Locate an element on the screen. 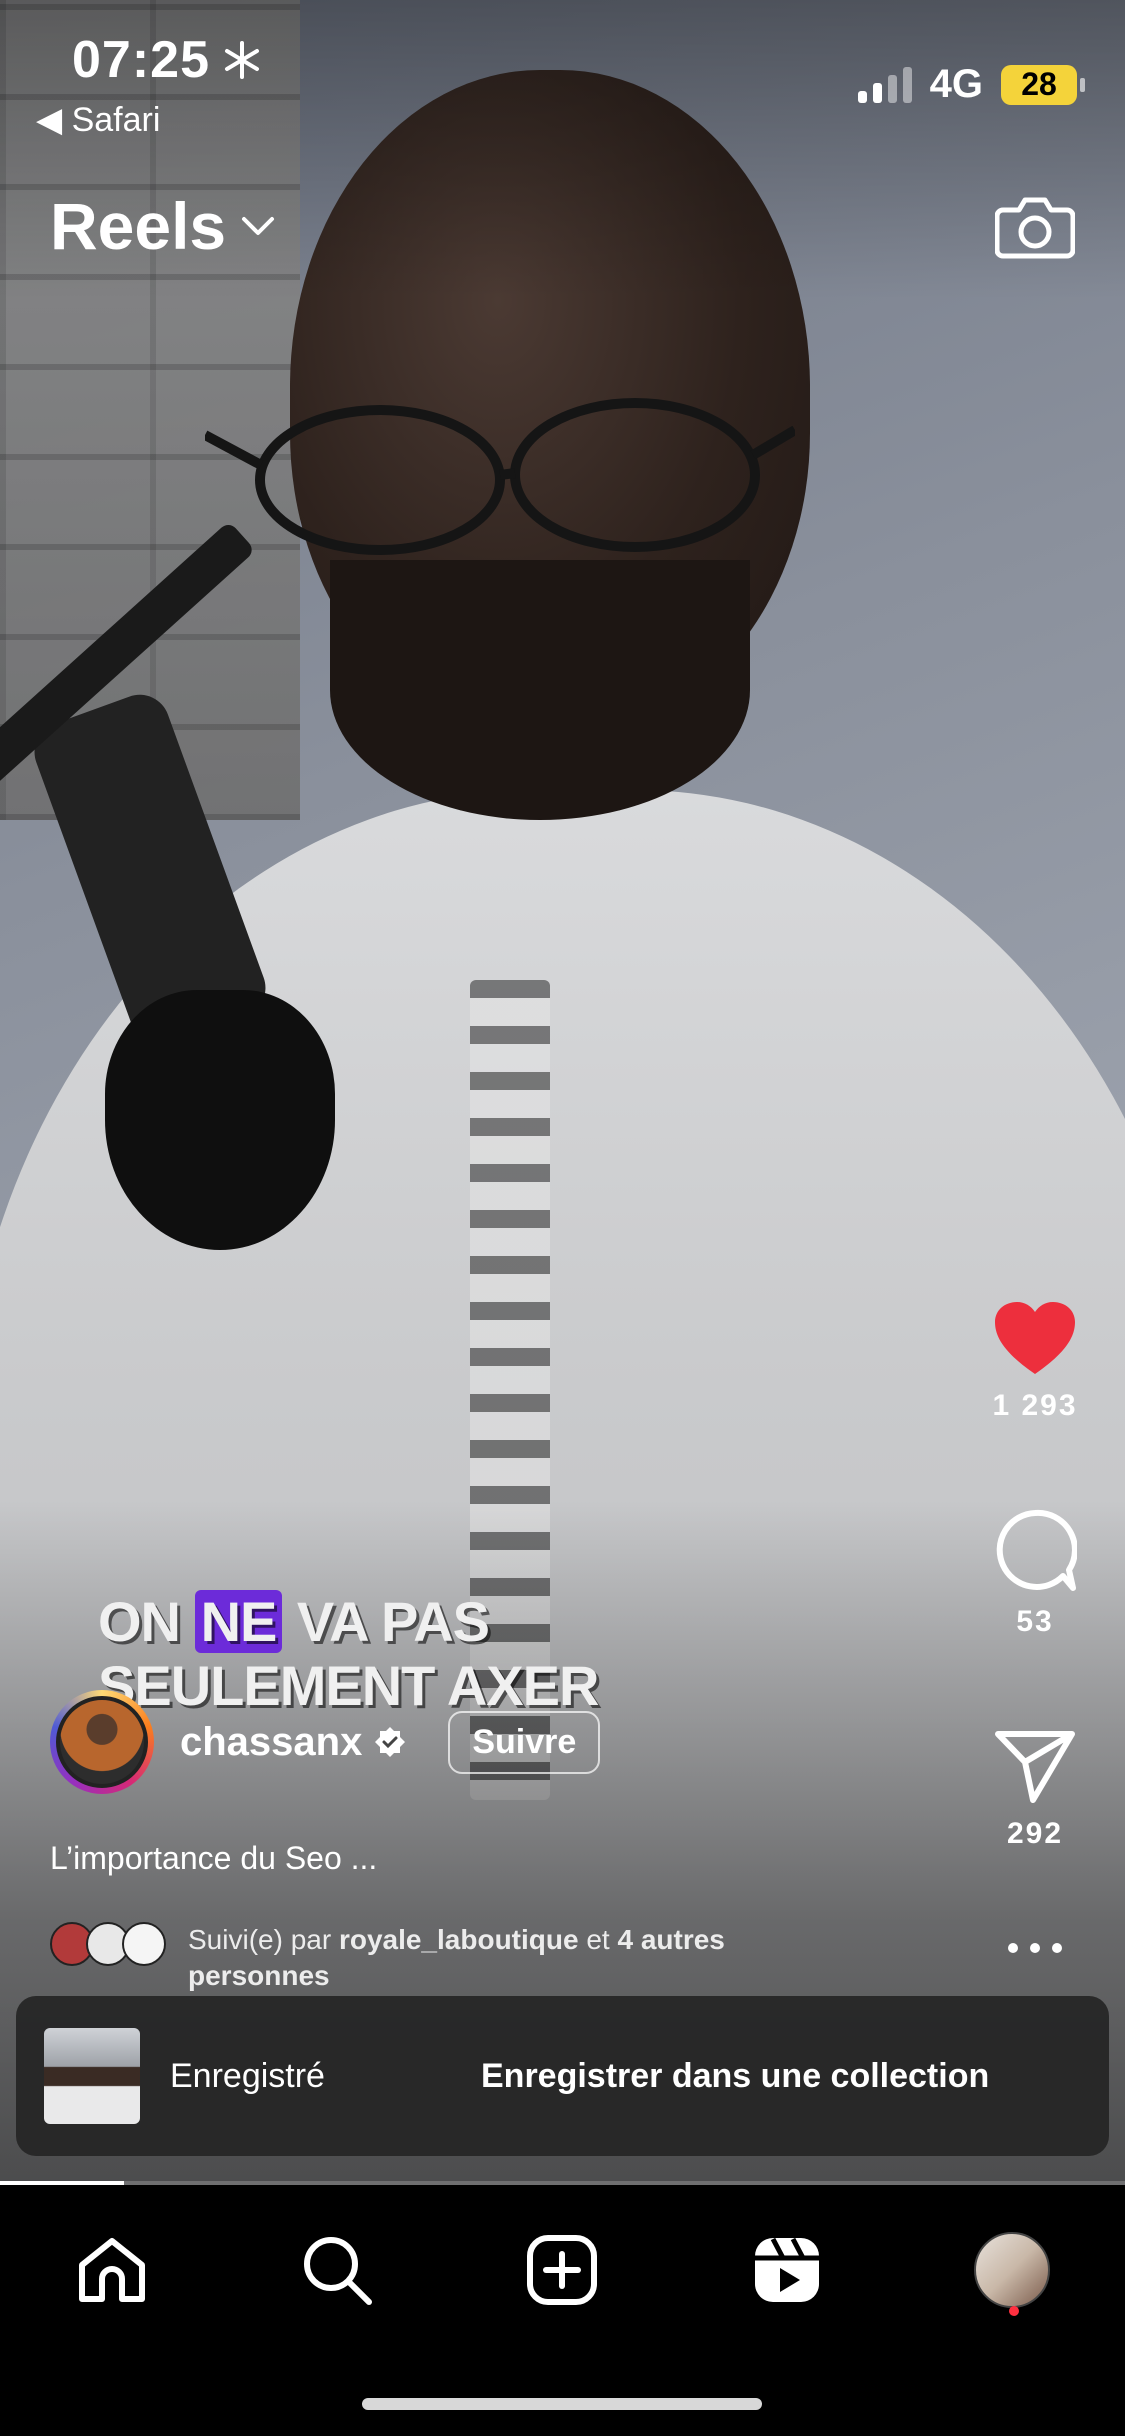 The image size is (1125, 2436). reels-dropdown: Reels is located at coordinates (163, 226).